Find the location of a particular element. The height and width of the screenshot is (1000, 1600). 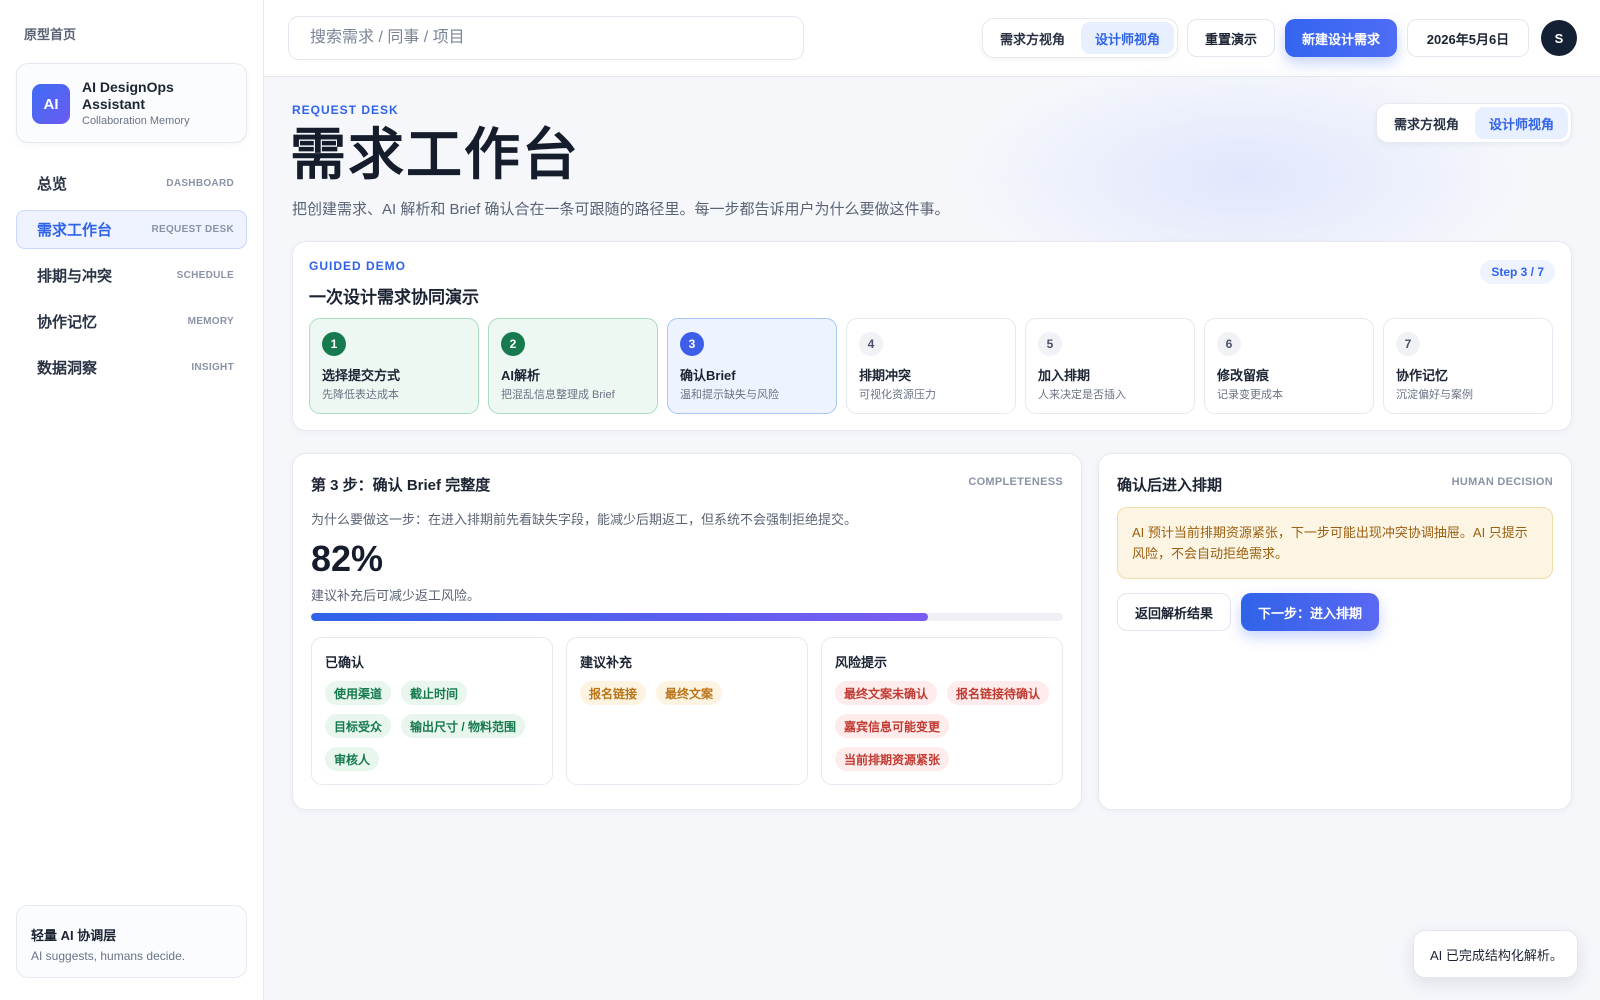

confirmed-column: 已确认 使用渠道 截止时间 目标受众 输出尺寸 / 物料范围 审核人 is located at coordinates (432, 711).